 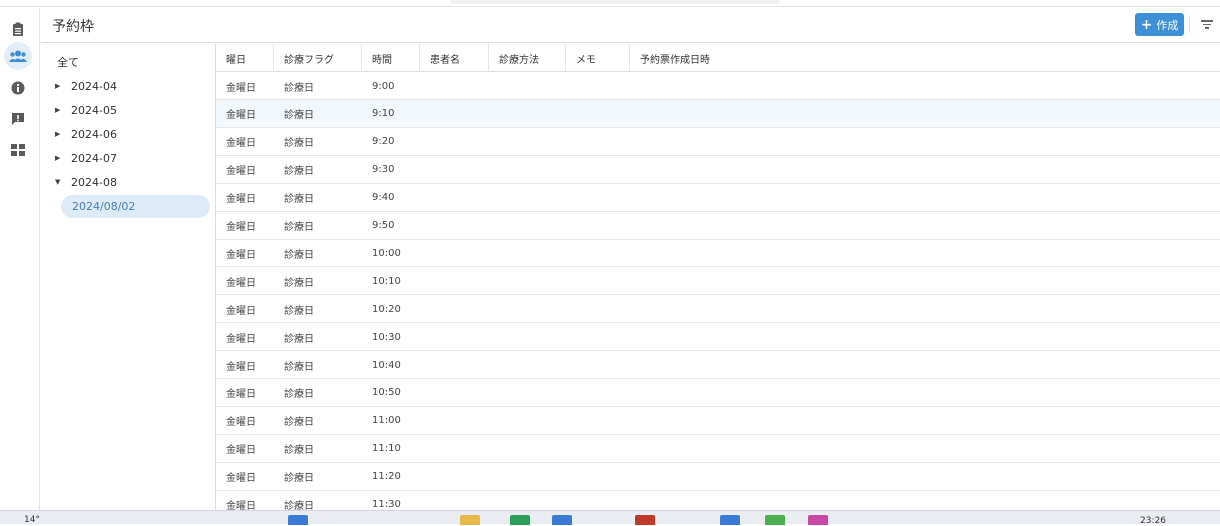 What do you see at coordinates (710, 58) in the screenshot?
I see `column-header-created: 予約票作成日時` at bounding box center [710, 58].